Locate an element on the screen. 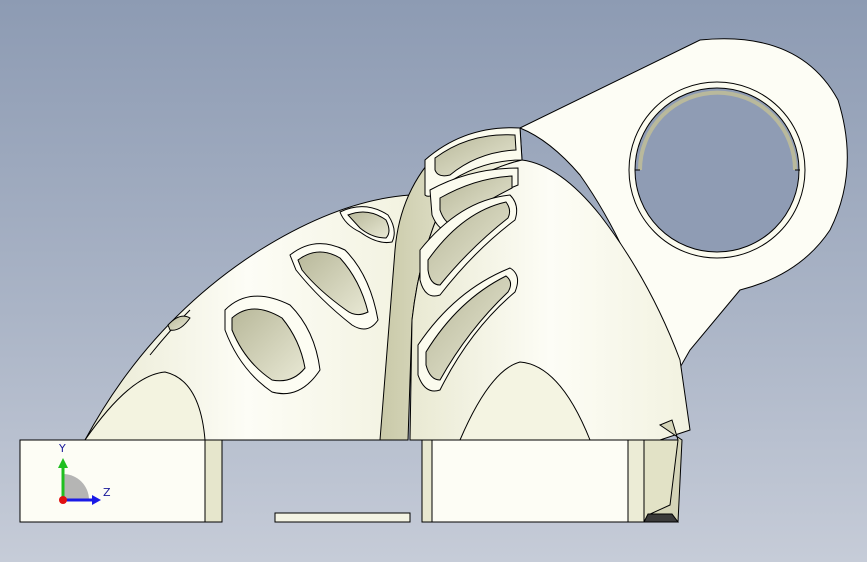 This screenshot has width=867, height=562. base-left-foot is located at coordinates (121, 481).